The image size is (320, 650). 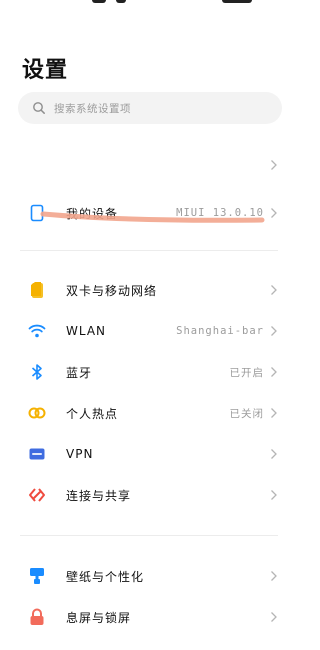 I want to click on settings-item-label: 我的设备, so click(x=92, y=213).